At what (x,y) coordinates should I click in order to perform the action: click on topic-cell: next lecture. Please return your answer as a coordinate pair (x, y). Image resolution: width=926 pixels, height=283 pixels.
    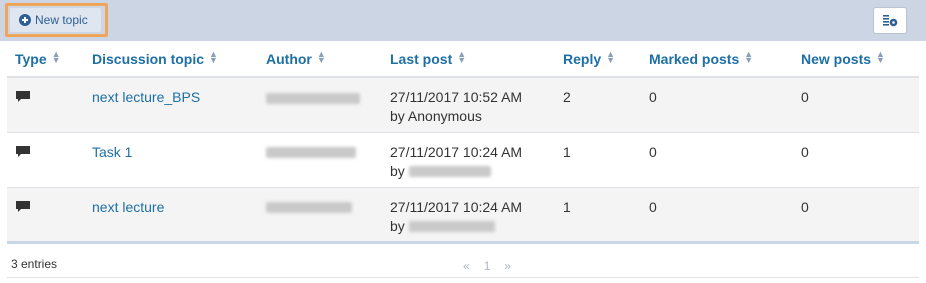
    Looking at the image, I should click on (171, 215).